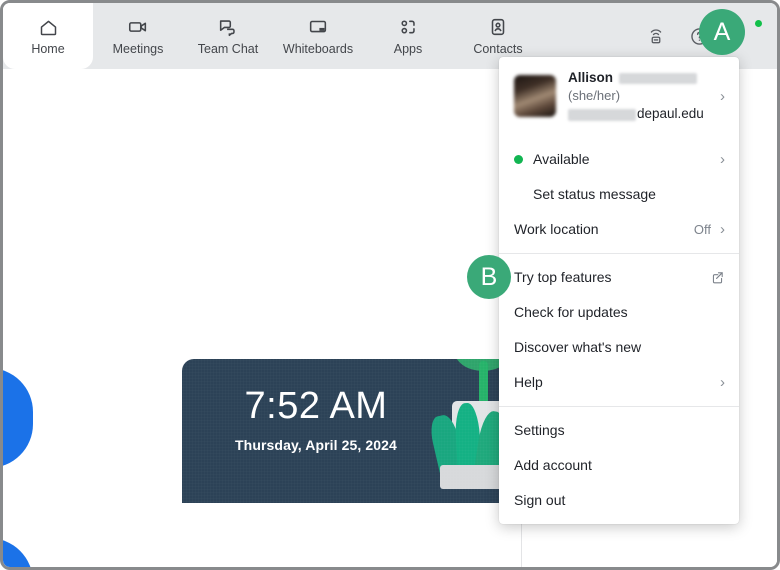 The height and width of the screenshot is (570, 780). I want to click on check-for-updates-label: Check for updates, so click(571, 312).